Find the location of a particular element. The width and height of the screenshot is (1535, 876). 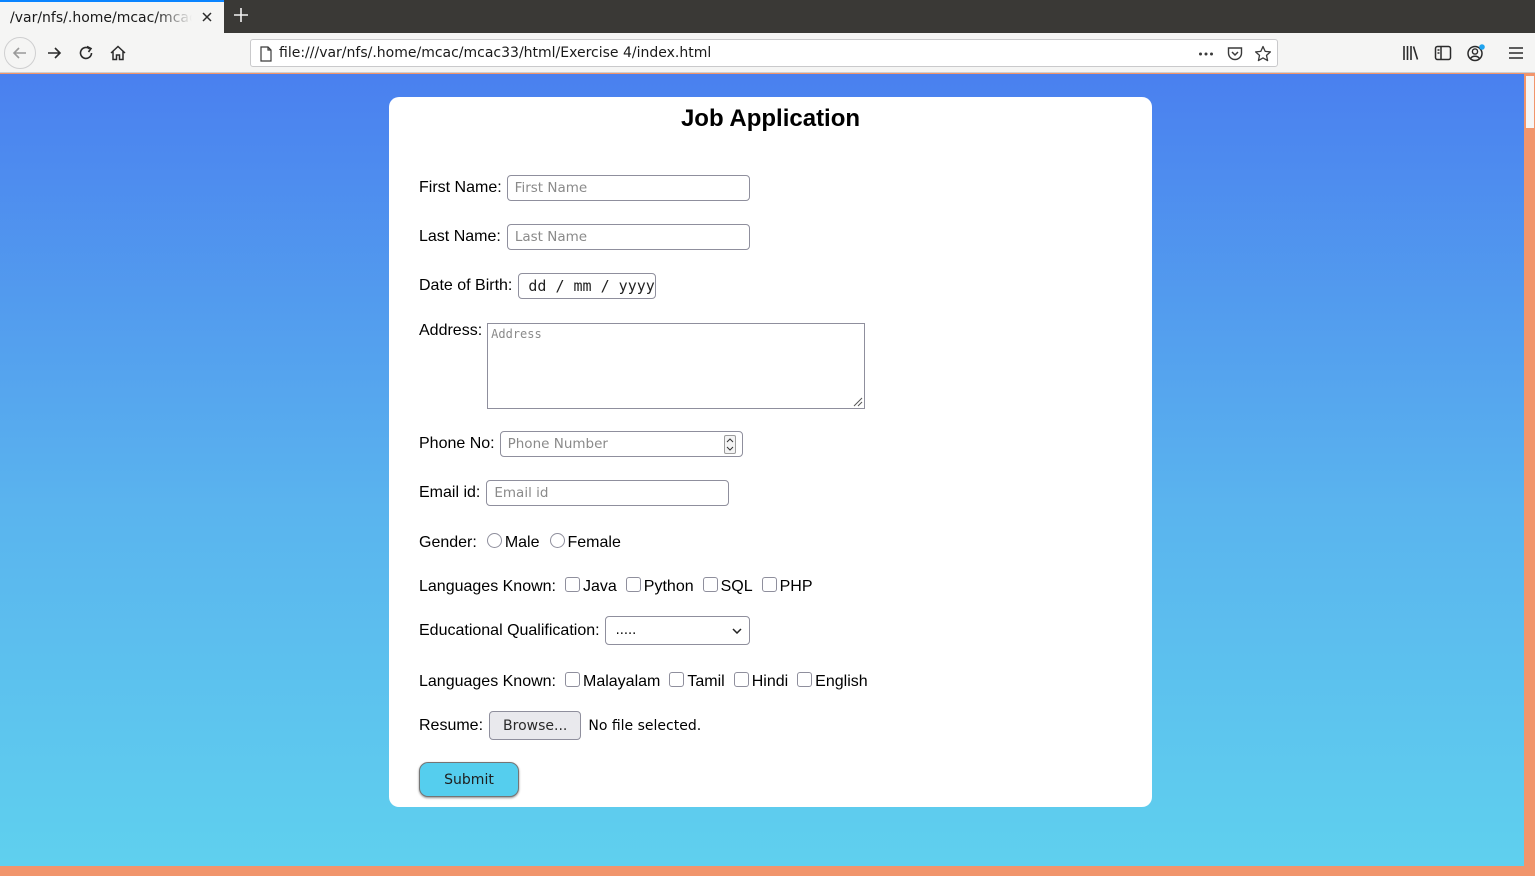

checkbox-label: PHP is located at coordinates (796, 586).